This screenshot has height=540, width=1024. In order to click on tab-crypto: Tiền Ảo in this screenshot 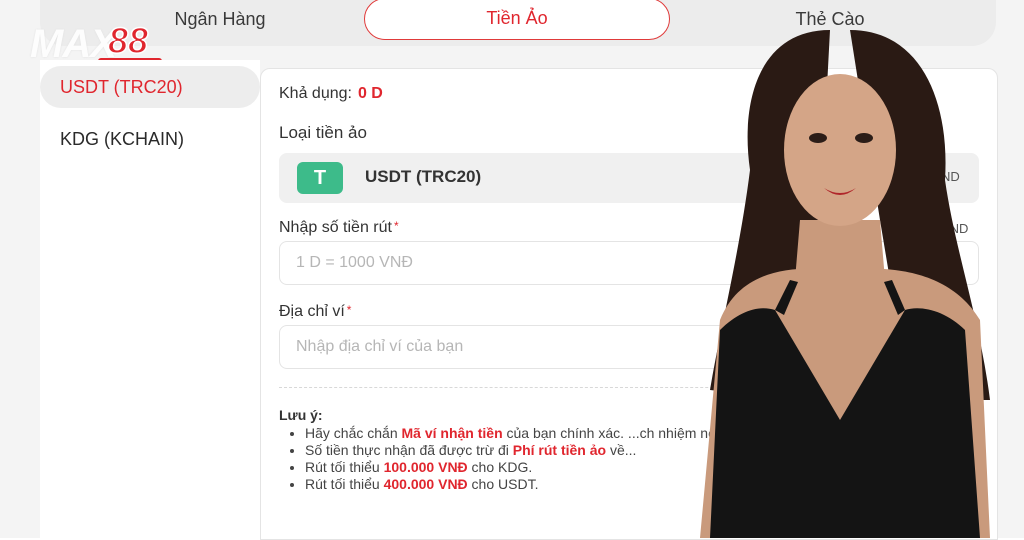, I will do `click(517, 20)`.